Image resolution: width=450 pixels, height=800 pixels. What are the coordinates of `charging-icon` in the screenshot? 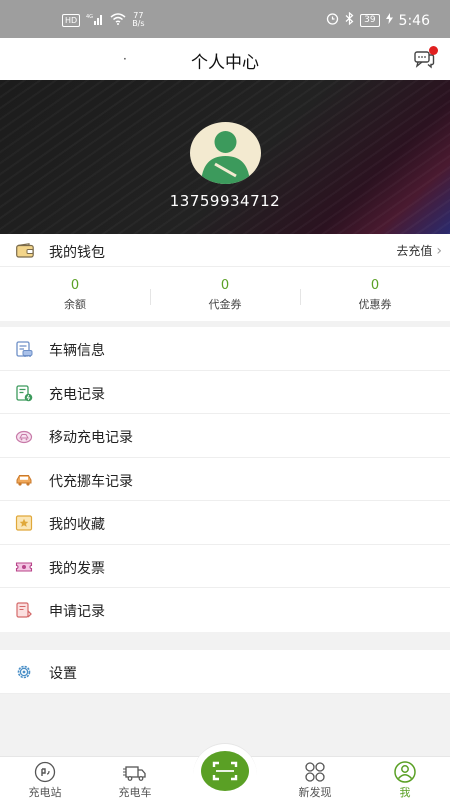 It's located at (389, 20).